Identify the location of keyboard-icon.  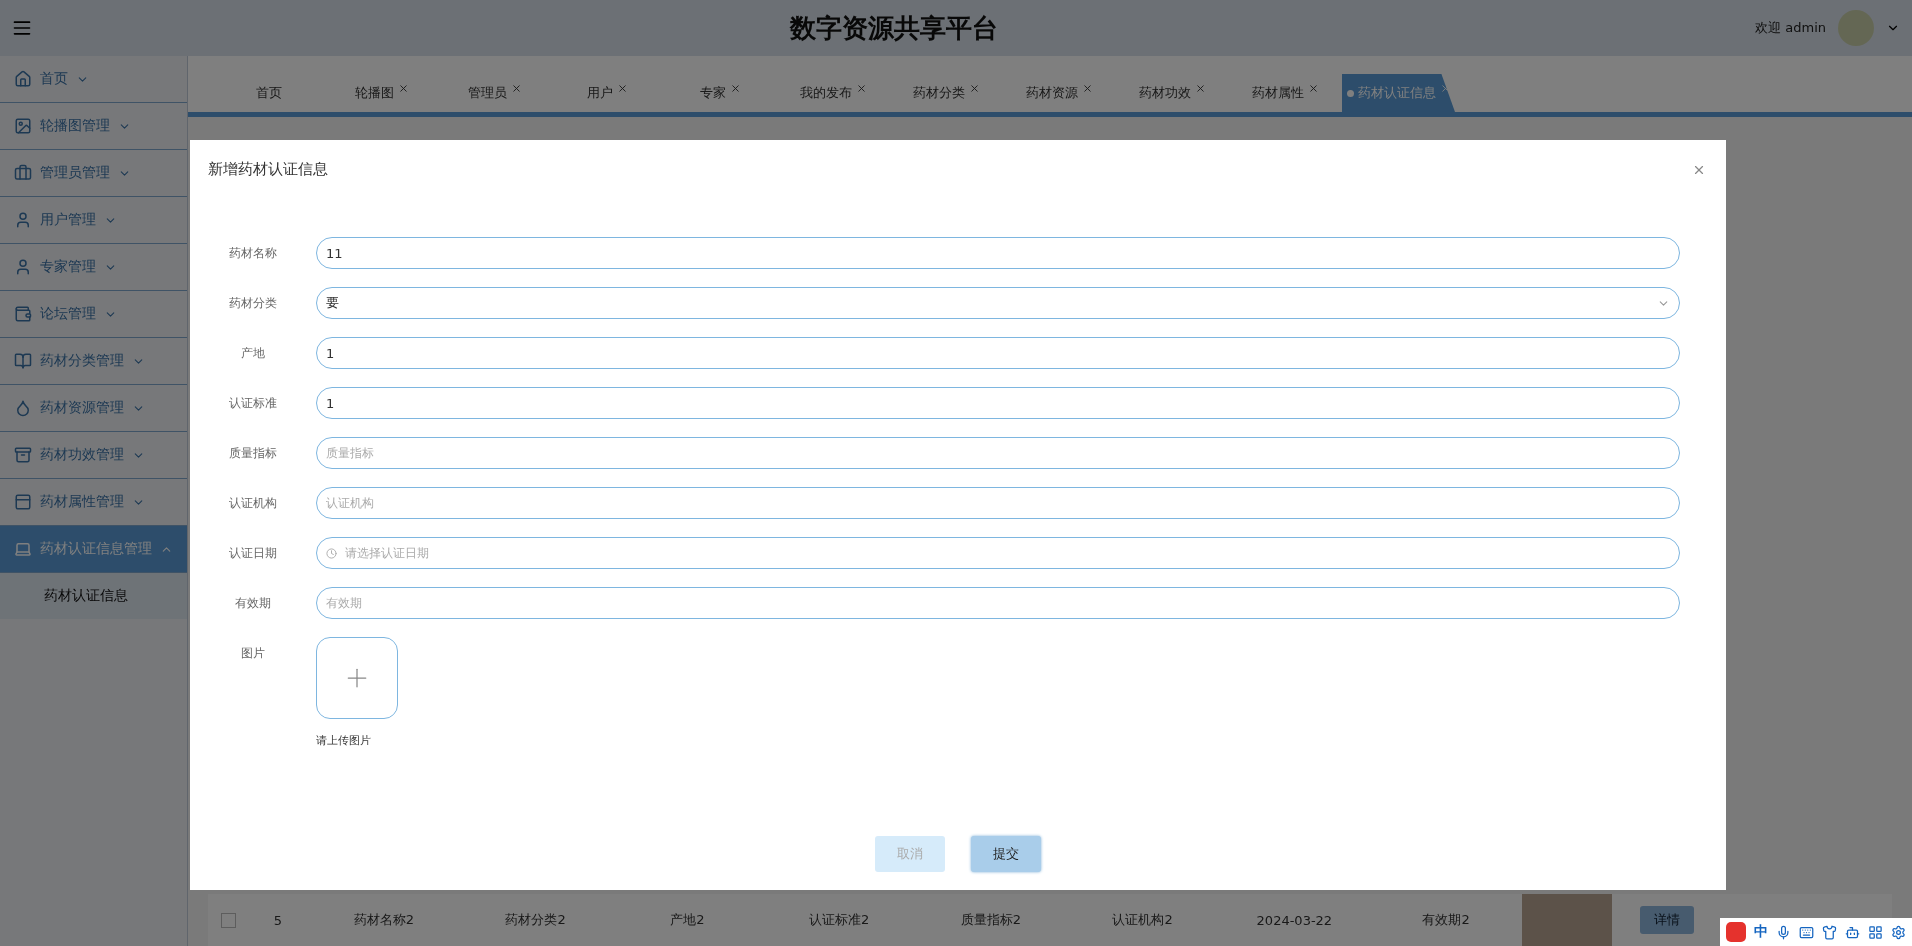
(1806, 932).